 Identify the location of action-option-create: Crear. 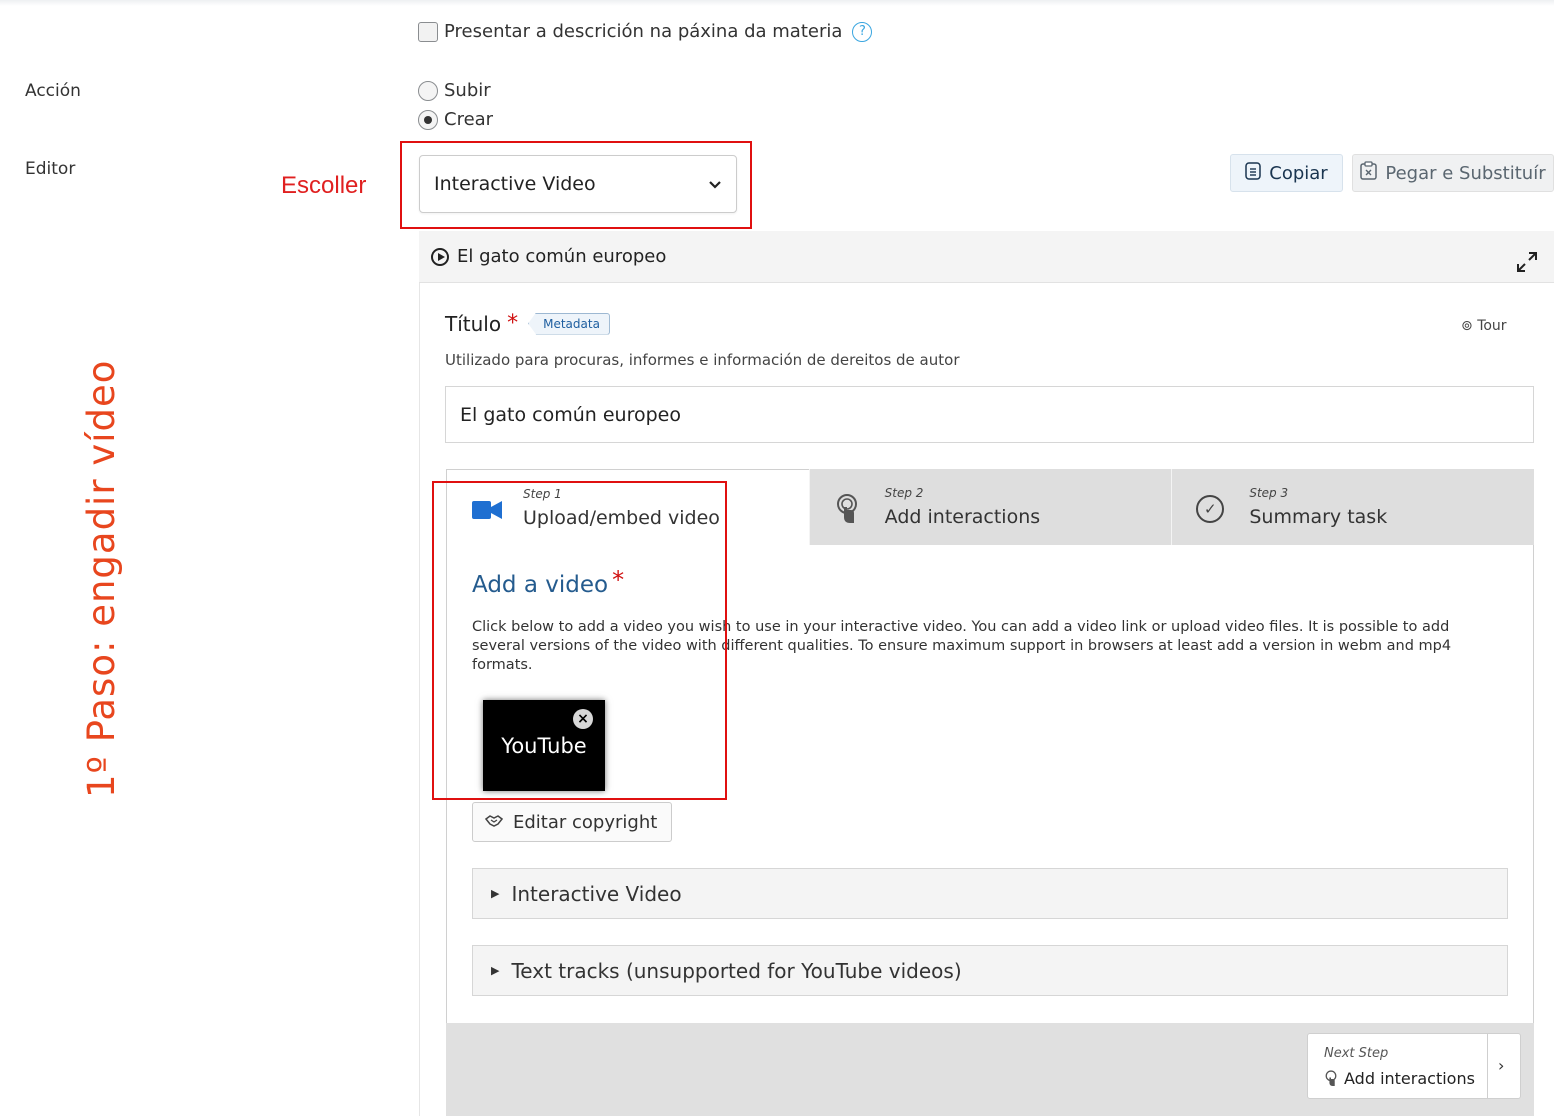
(455, 119).